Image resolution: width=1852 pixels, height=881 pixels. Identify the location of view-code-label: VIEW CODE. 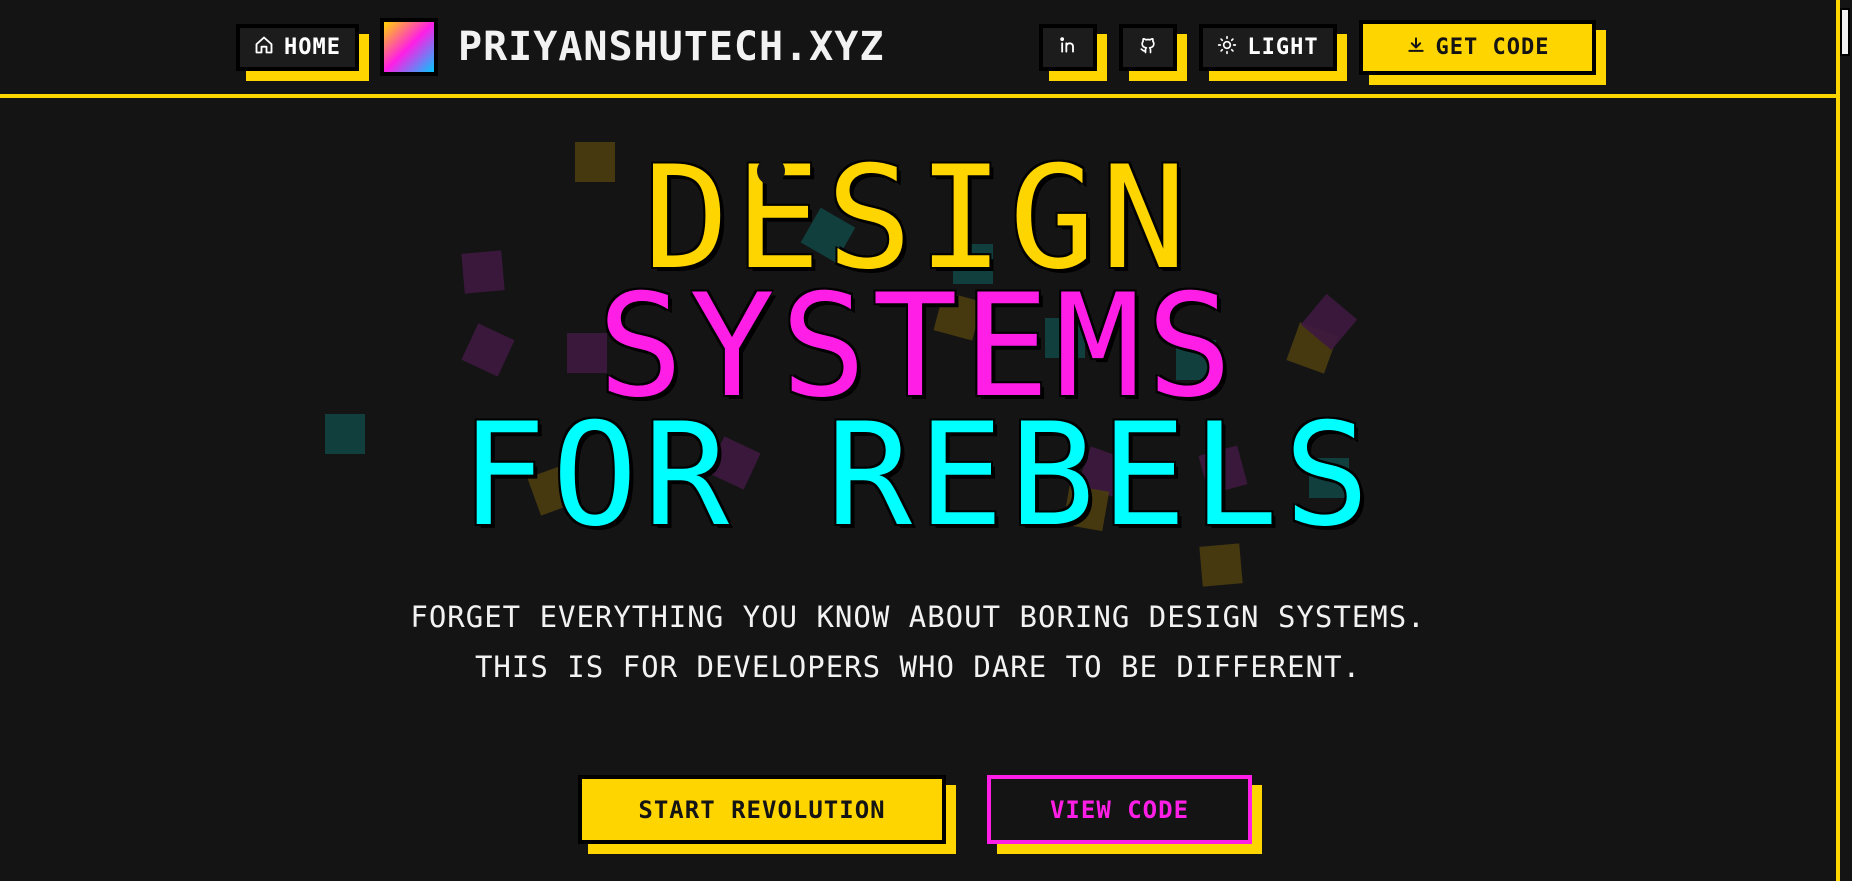
(1119, 809).